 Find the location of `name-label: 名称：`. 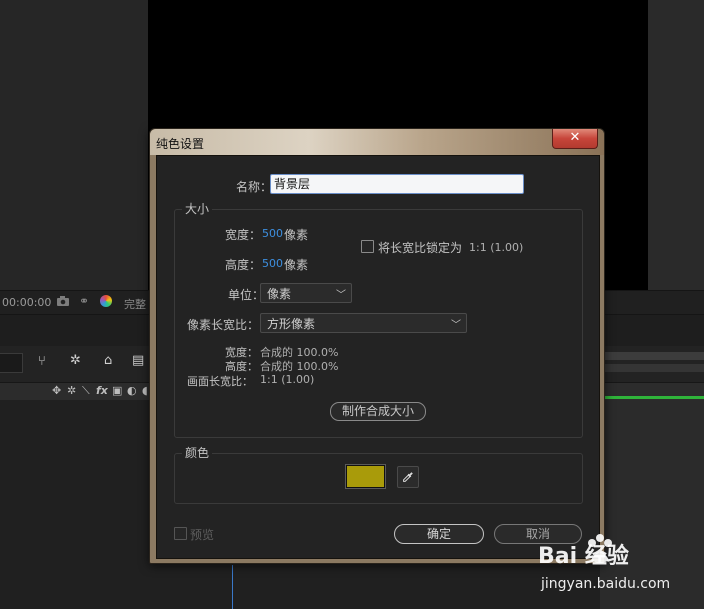

name-label: 名称： is located at coordinates (254, 187).